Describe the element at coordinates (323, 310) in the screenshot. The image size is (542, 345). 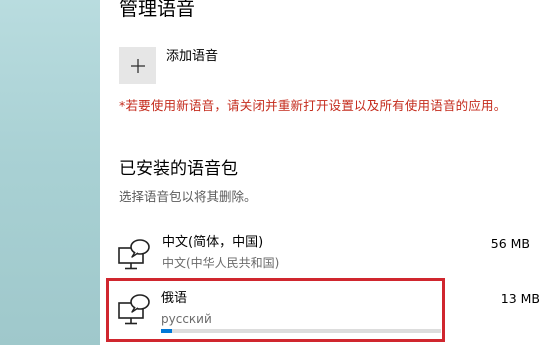
I see `voice-pack-item-russian: 俄语 русский 13 MB` at that location.